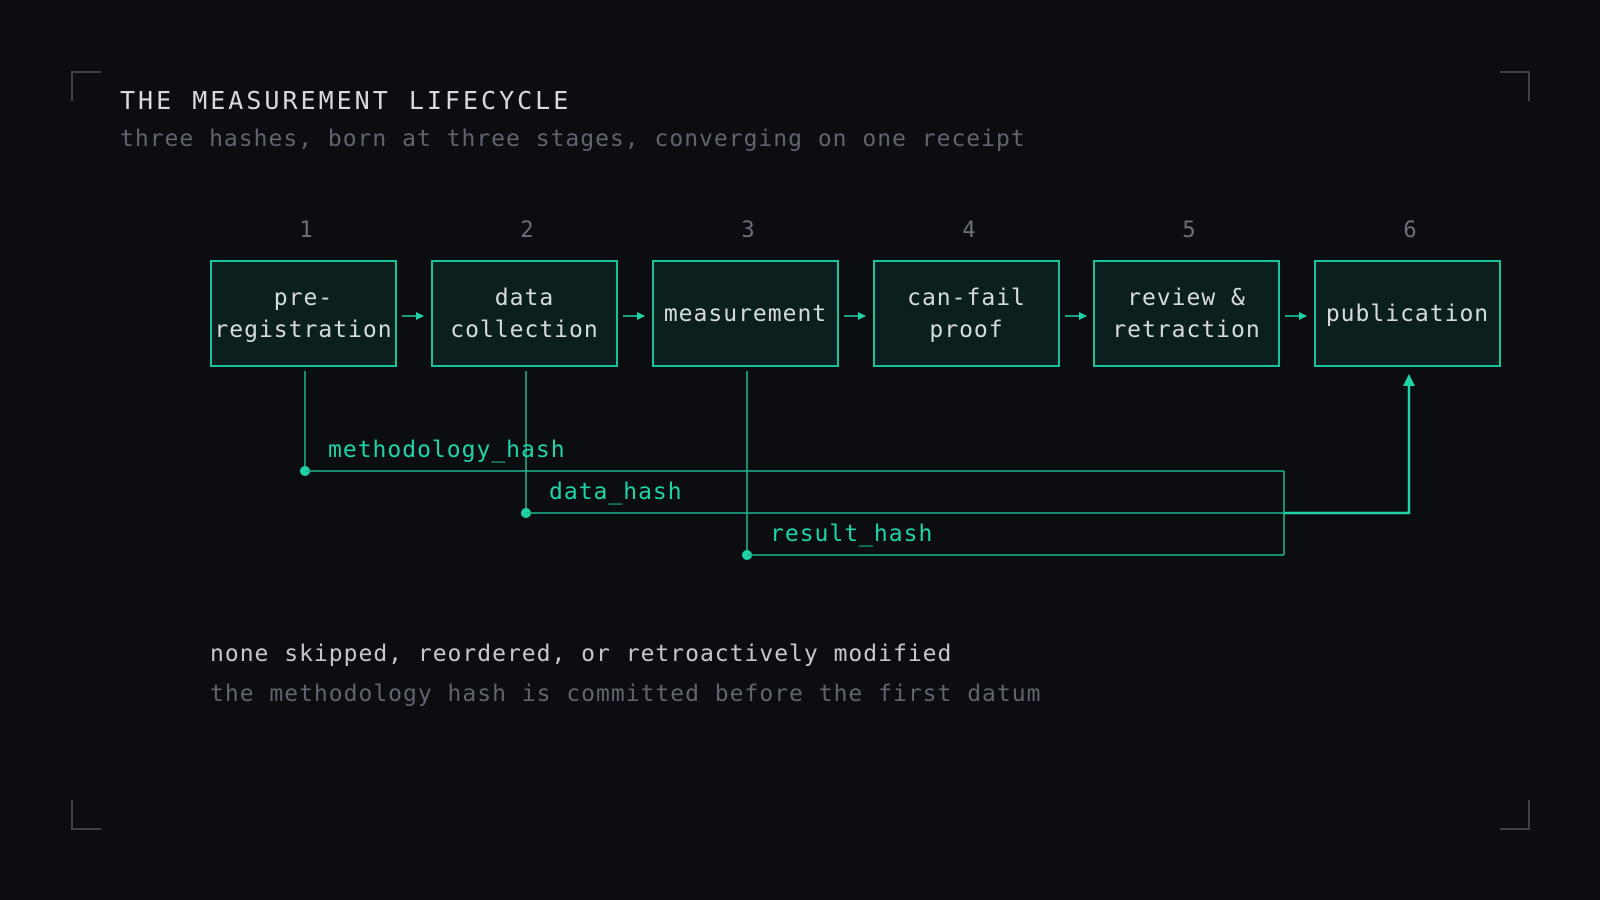 This screenshot has width=1600, height=900. Describe the element at coordinates (1515, 86) in the screenshot. I see `frame-corner-top-right` at that location.